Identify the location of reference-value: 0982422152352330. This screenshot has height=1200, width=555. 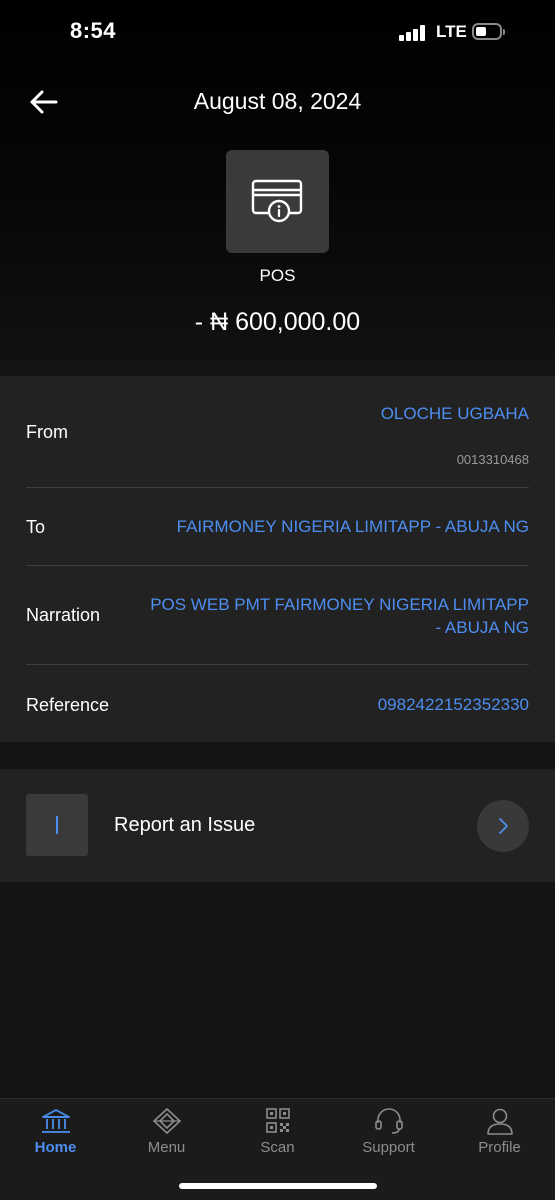
(453, 704).